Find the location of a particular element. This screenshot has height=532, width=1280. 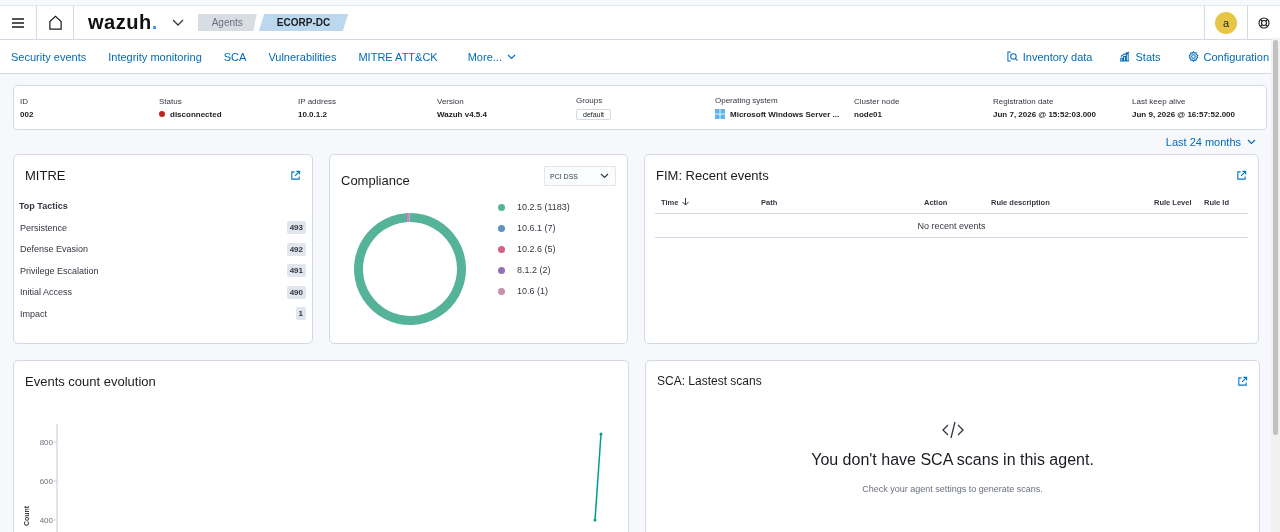

section-title: Top Tactics is located at coordinates (43, 206).